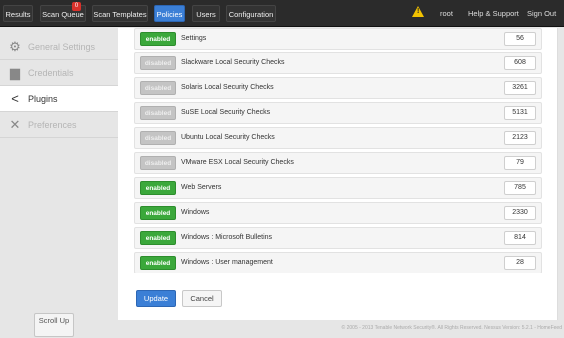  I want to click on plugin-family-name: SuSE Local Security Checks, so click(226, 112).